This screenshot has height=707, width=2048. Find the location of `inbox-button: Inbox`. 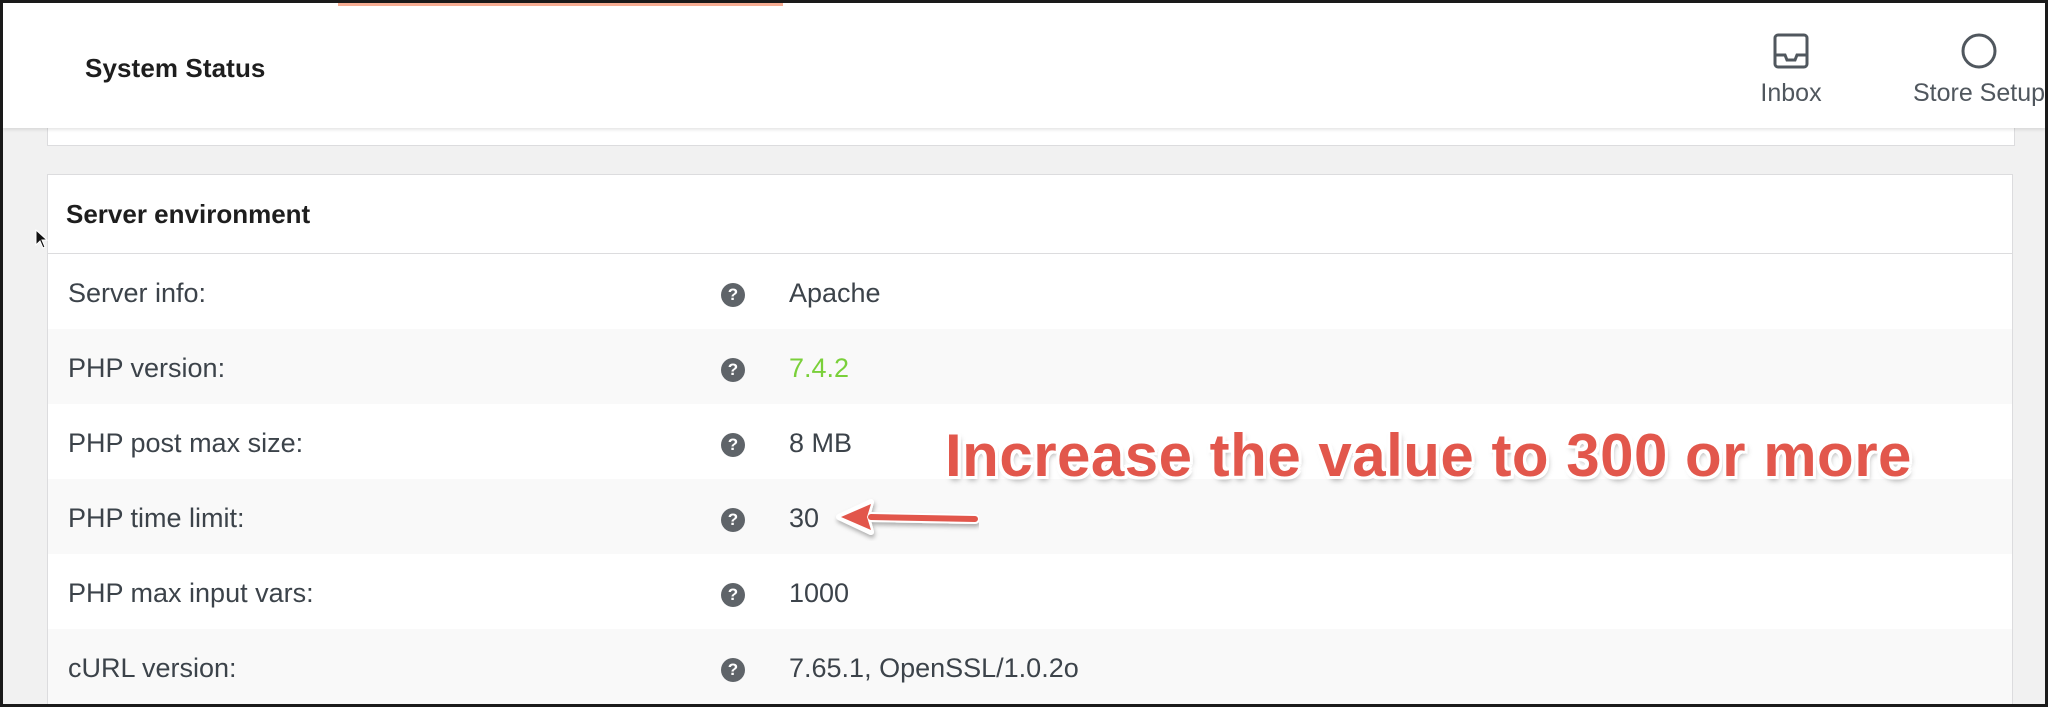

inbox-button: Inbox is located at coordinates (1791, 68).